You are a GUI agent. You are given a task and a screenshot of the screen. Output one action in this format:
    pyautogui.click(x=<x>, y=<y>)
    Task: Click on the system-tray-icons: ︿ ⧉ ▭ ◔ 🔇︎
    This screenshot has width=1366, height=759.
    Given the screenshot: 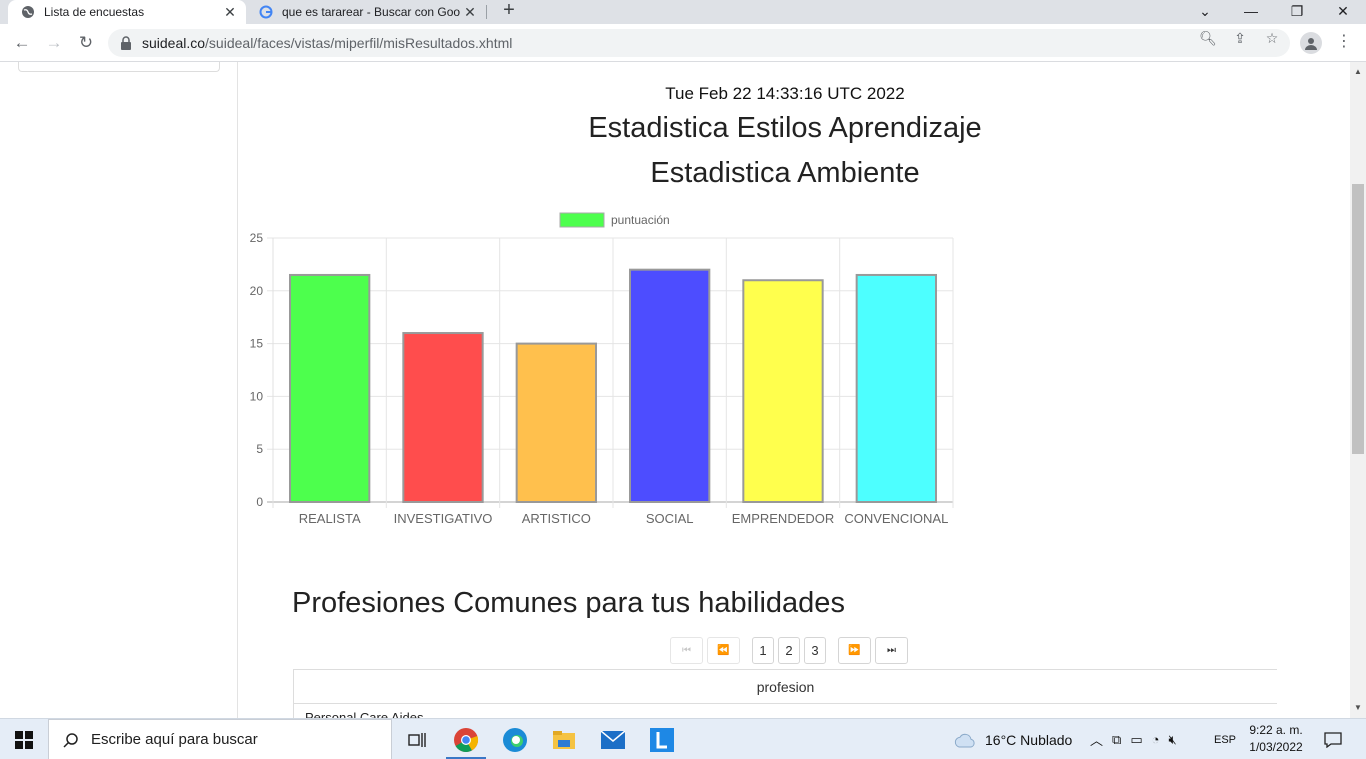 What is the action you would take?
    pyautogui.click(x=1133, y=739)
    